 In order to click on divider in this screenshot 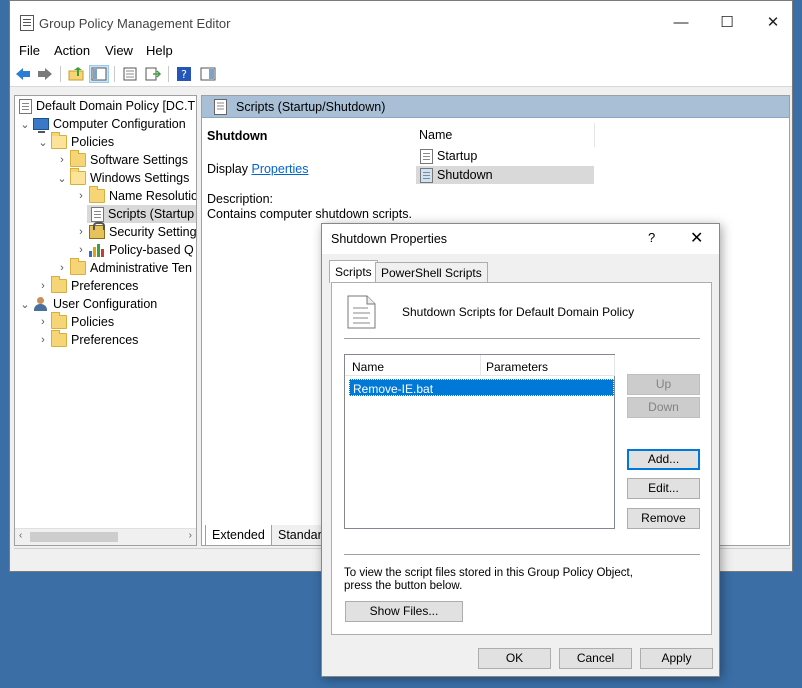, I will do `click(522, 554)`.